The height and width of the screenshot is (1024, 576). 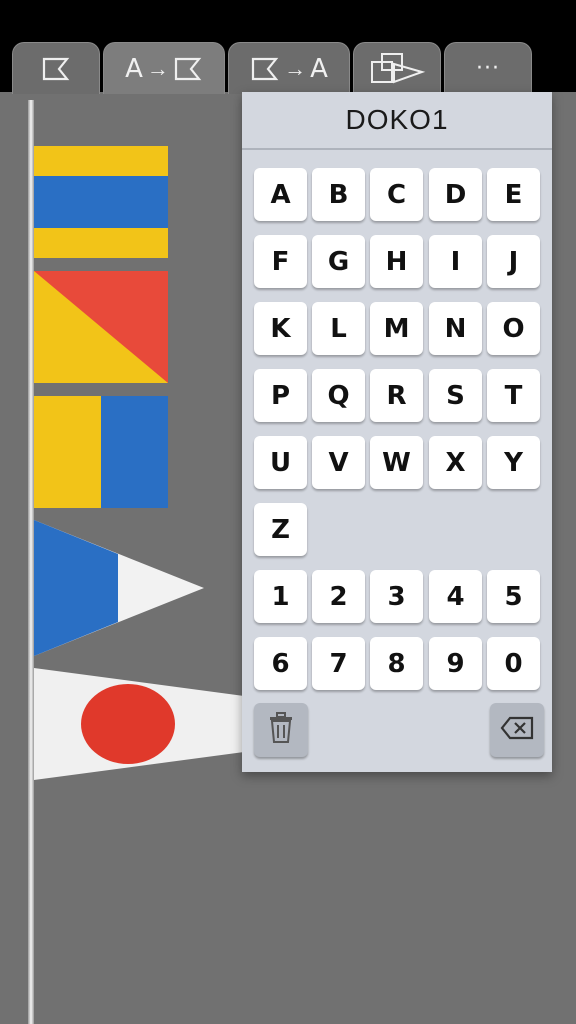 I want to click on clear-button, so click(x=281, y=730).